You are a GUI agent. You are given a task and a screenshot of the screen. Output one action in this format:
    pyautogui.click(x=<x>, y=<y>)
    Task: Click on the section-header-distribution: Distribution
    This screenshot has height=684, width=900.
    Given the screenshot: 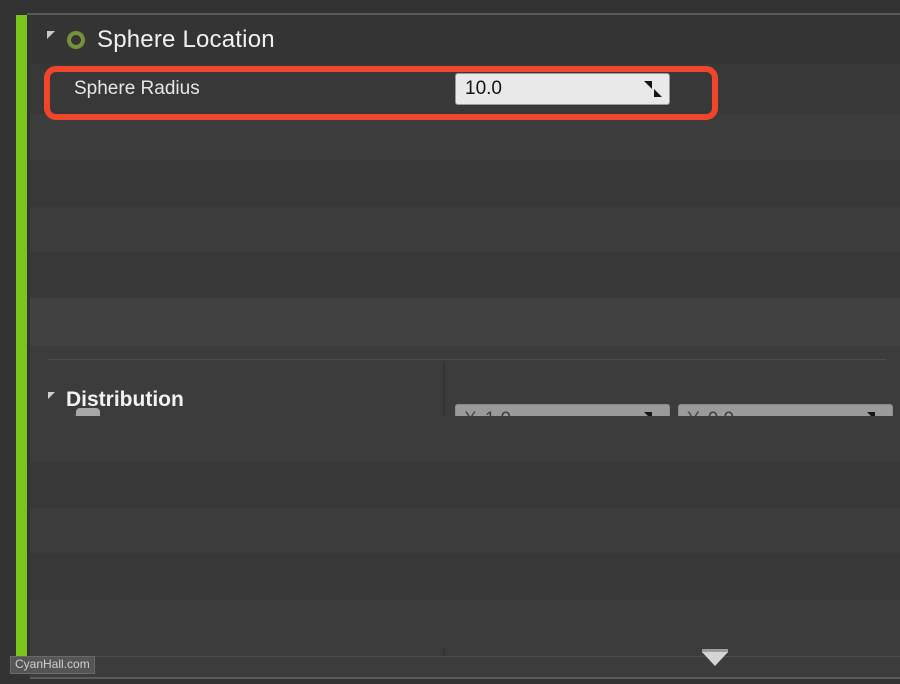 What is the action you would take?
    pyautogui.click(x=116, y=400)
    